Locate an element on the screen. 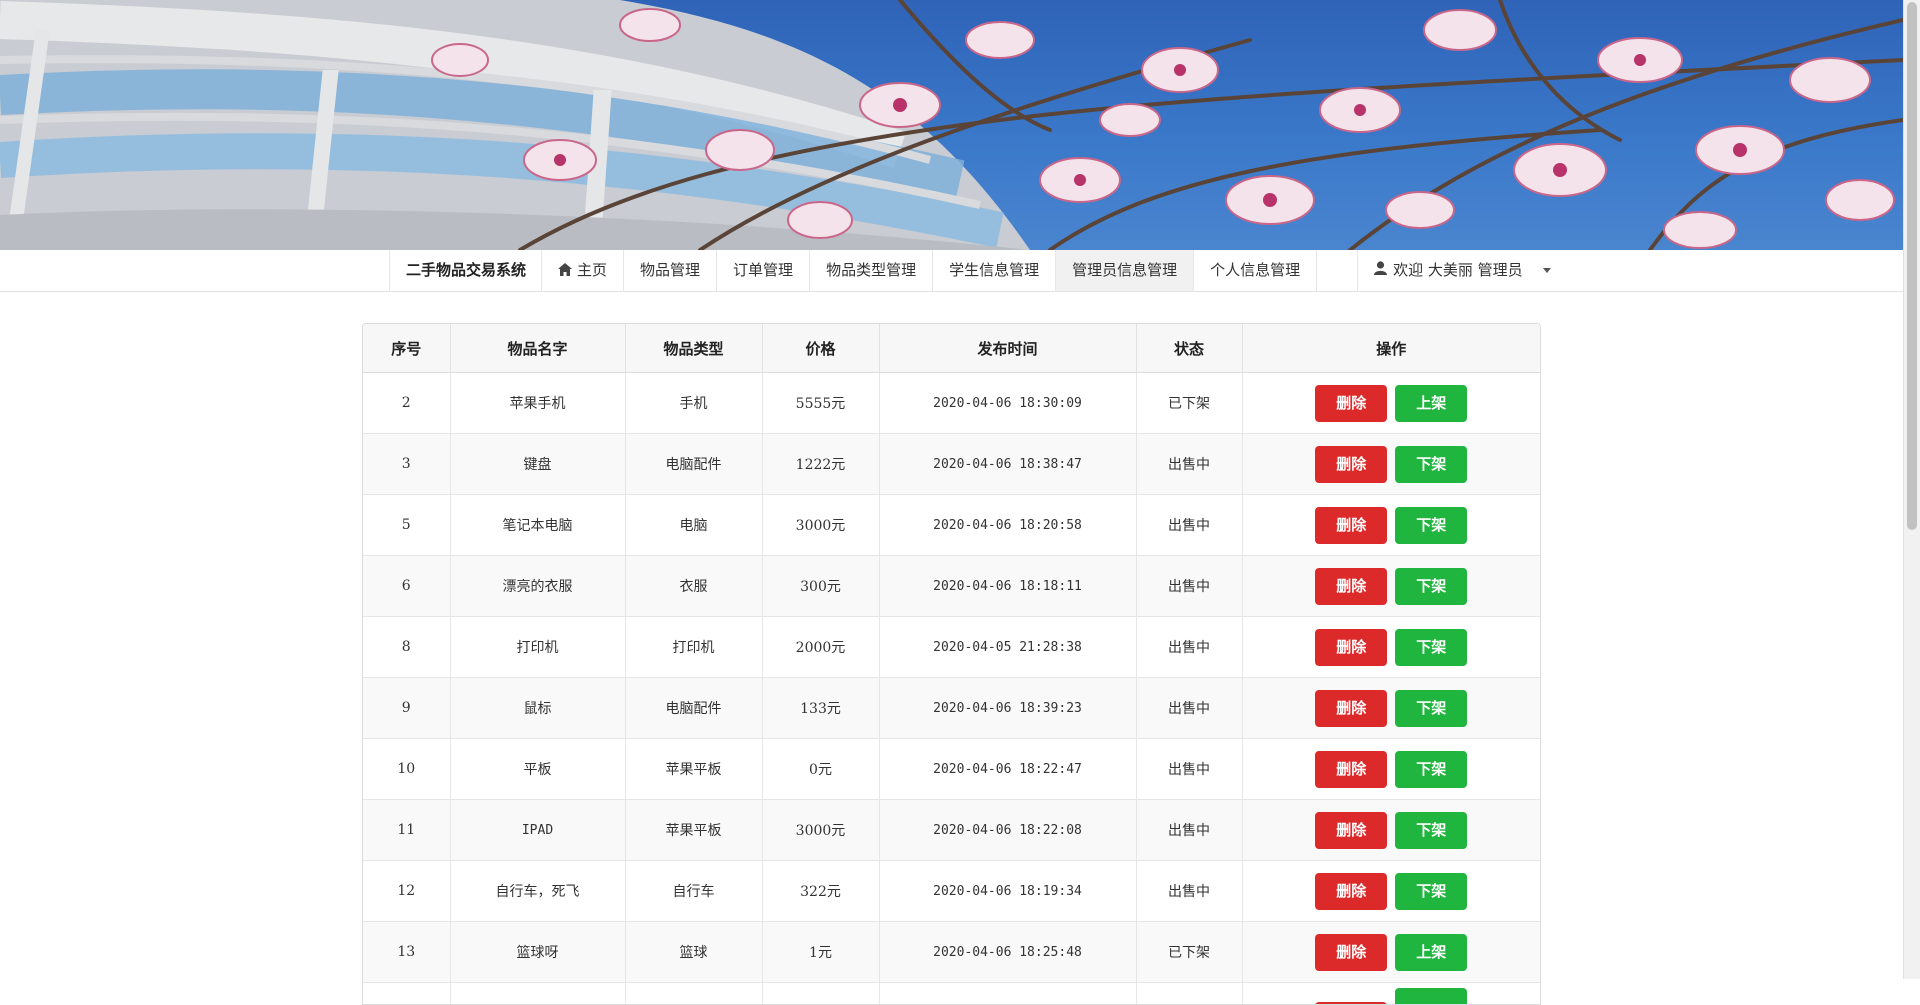 Image resolution: width=1920 pixels, height=1005 pixels. cell-id: 5 is located at coordinates (406, 525).